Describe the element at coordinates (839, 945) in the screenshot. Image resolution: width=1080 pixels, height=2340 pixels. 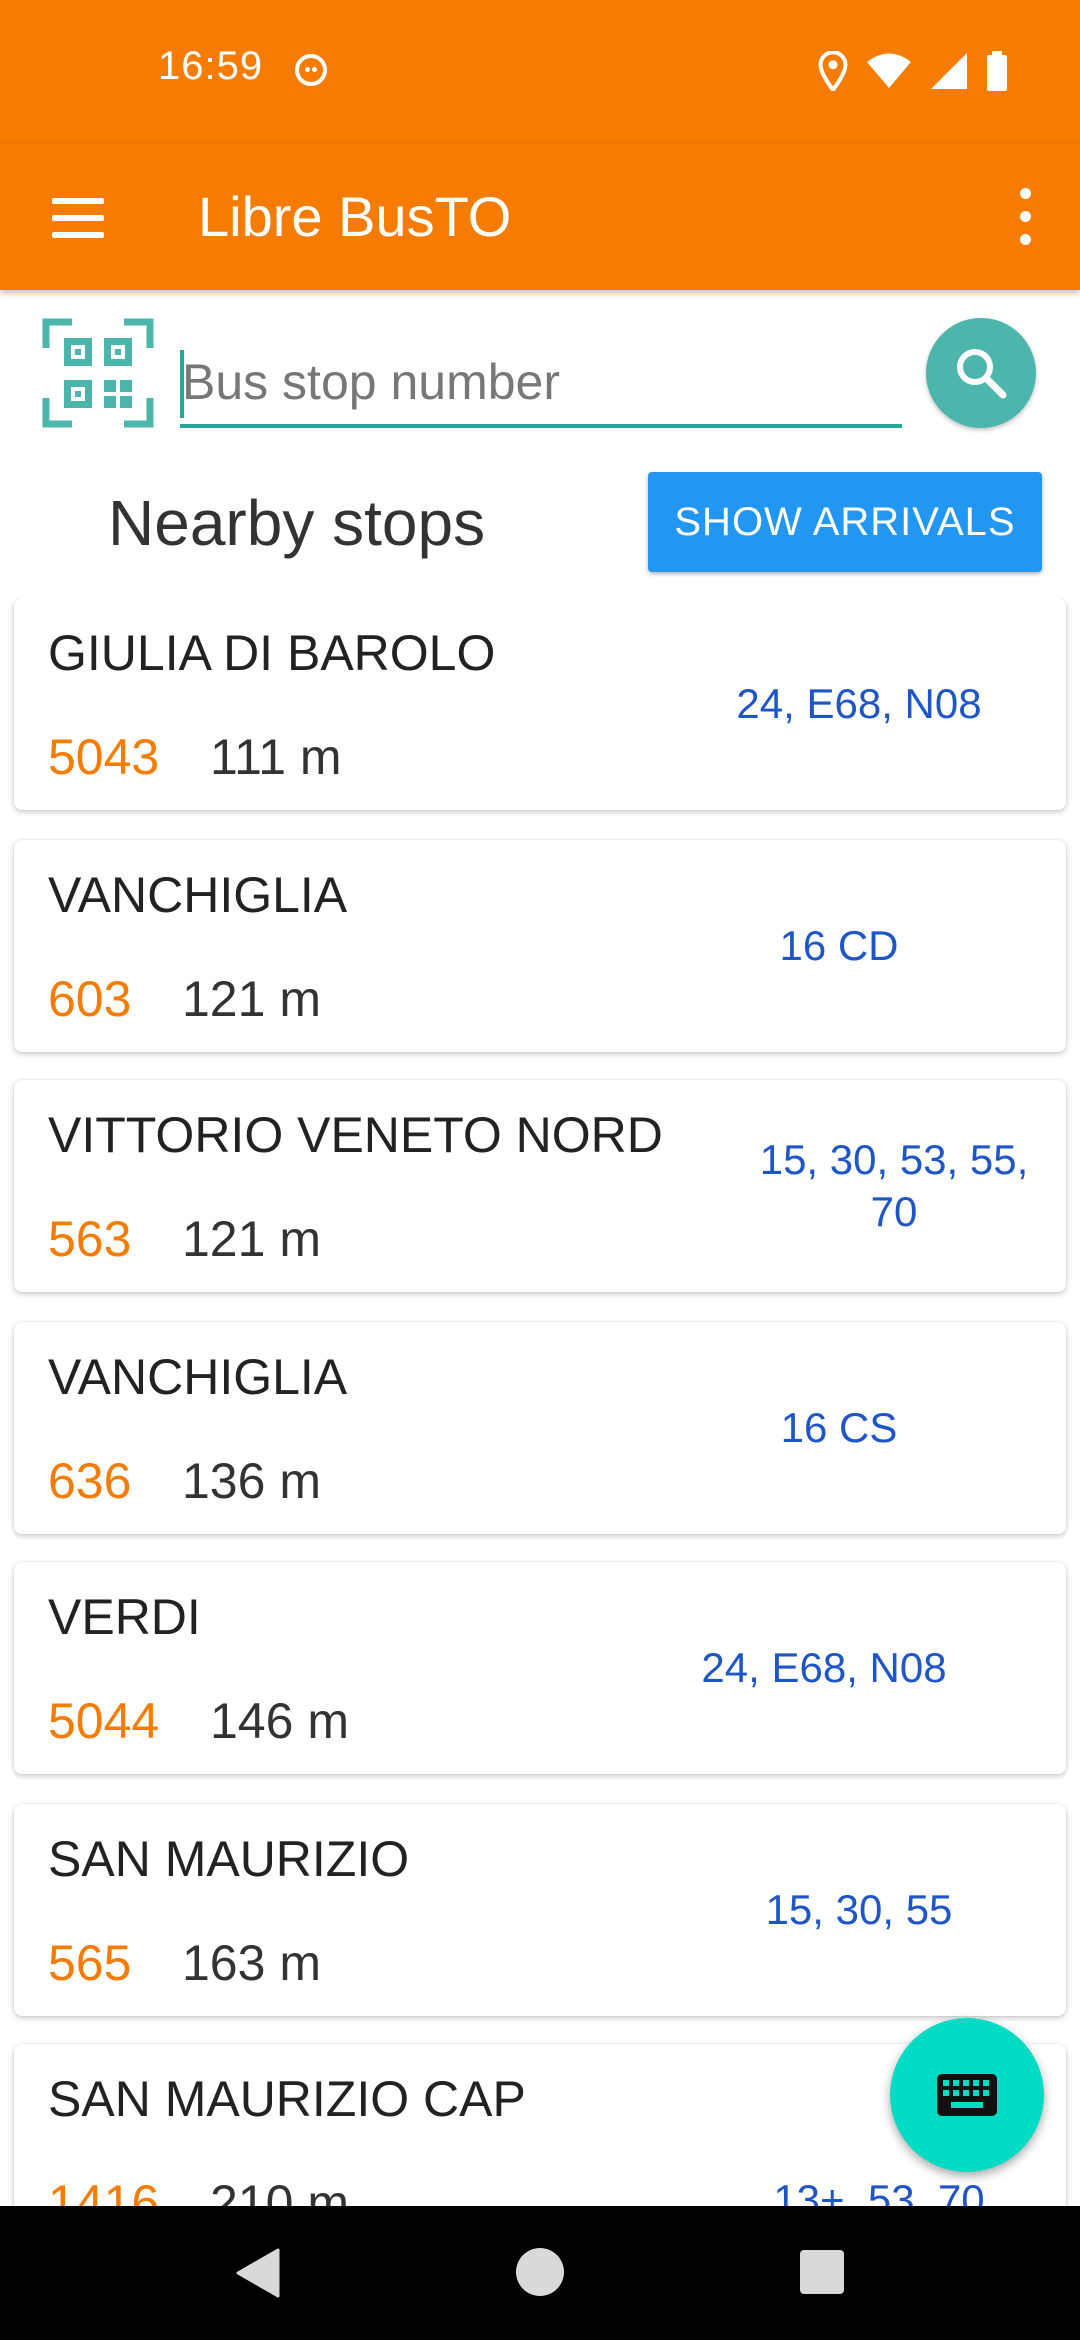
I see `stop-lines: 16 CD` at that location.